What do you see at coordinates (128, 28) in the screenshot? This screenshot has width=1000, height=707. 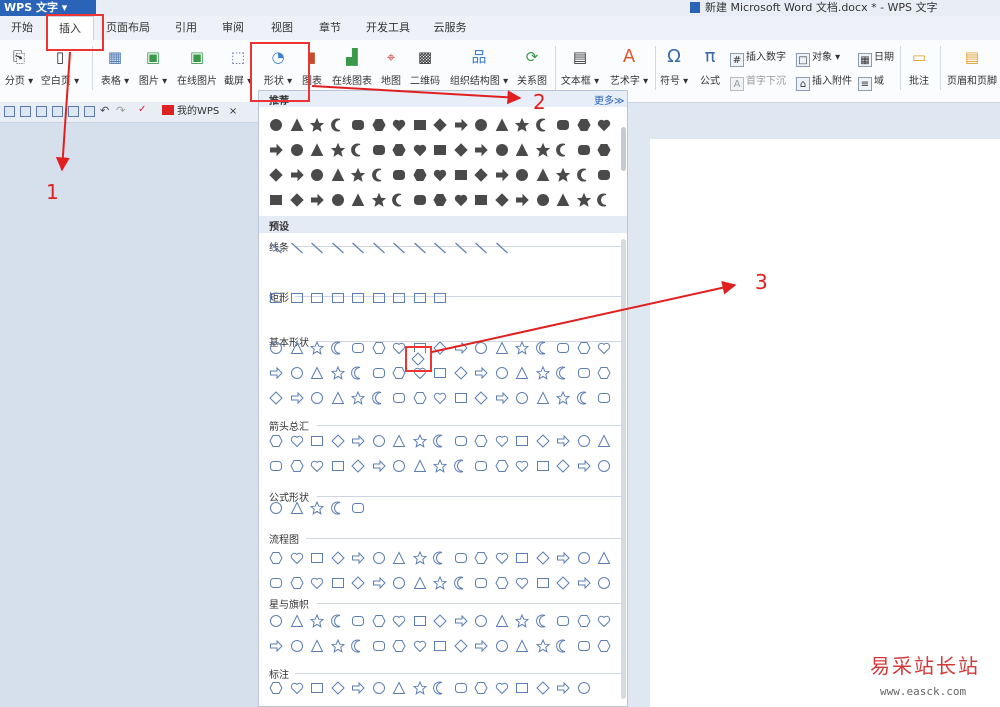 I see `tab-page-layout: 页面布局` at bounding box center [128, 28].